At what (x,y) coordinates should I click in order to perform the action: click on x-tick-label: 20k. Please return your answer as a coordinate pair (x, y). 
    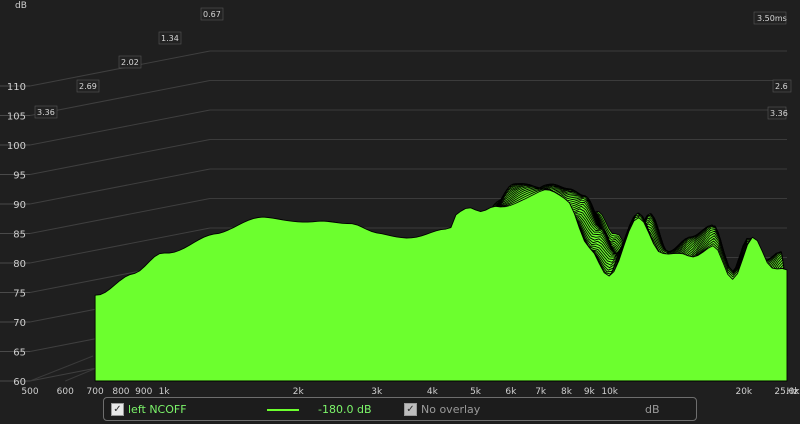
    Looking at the image, I should click on (743, 391).